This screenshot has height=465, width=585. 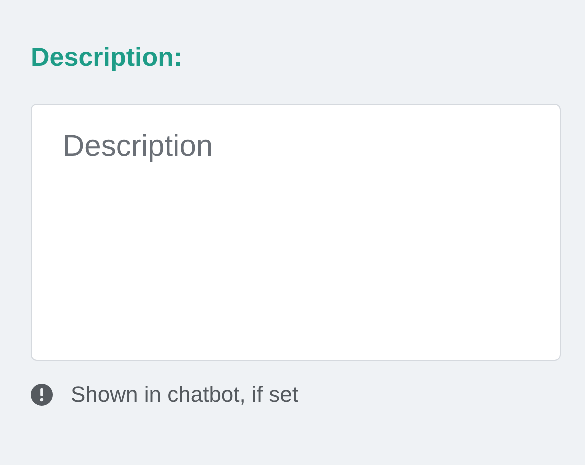 I want to click on field-label: Description:, so click(x=107, y=57).